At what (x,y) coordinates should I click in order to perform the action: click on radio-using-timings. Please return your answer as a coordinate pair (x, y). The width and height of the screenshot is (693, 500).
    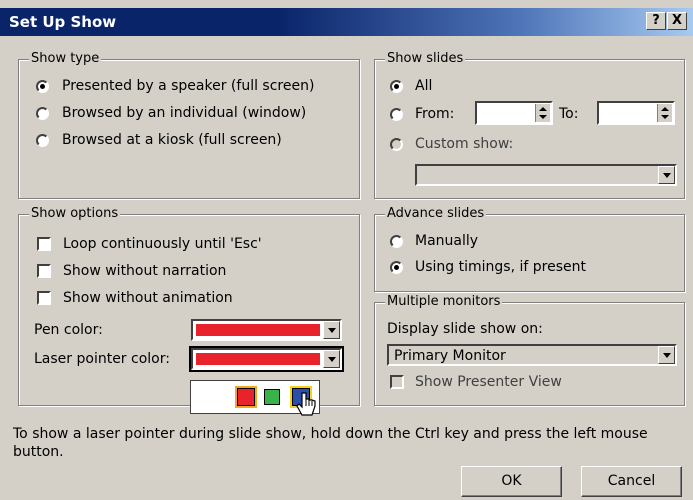
    Looking at the image, I should click on (396, 267).